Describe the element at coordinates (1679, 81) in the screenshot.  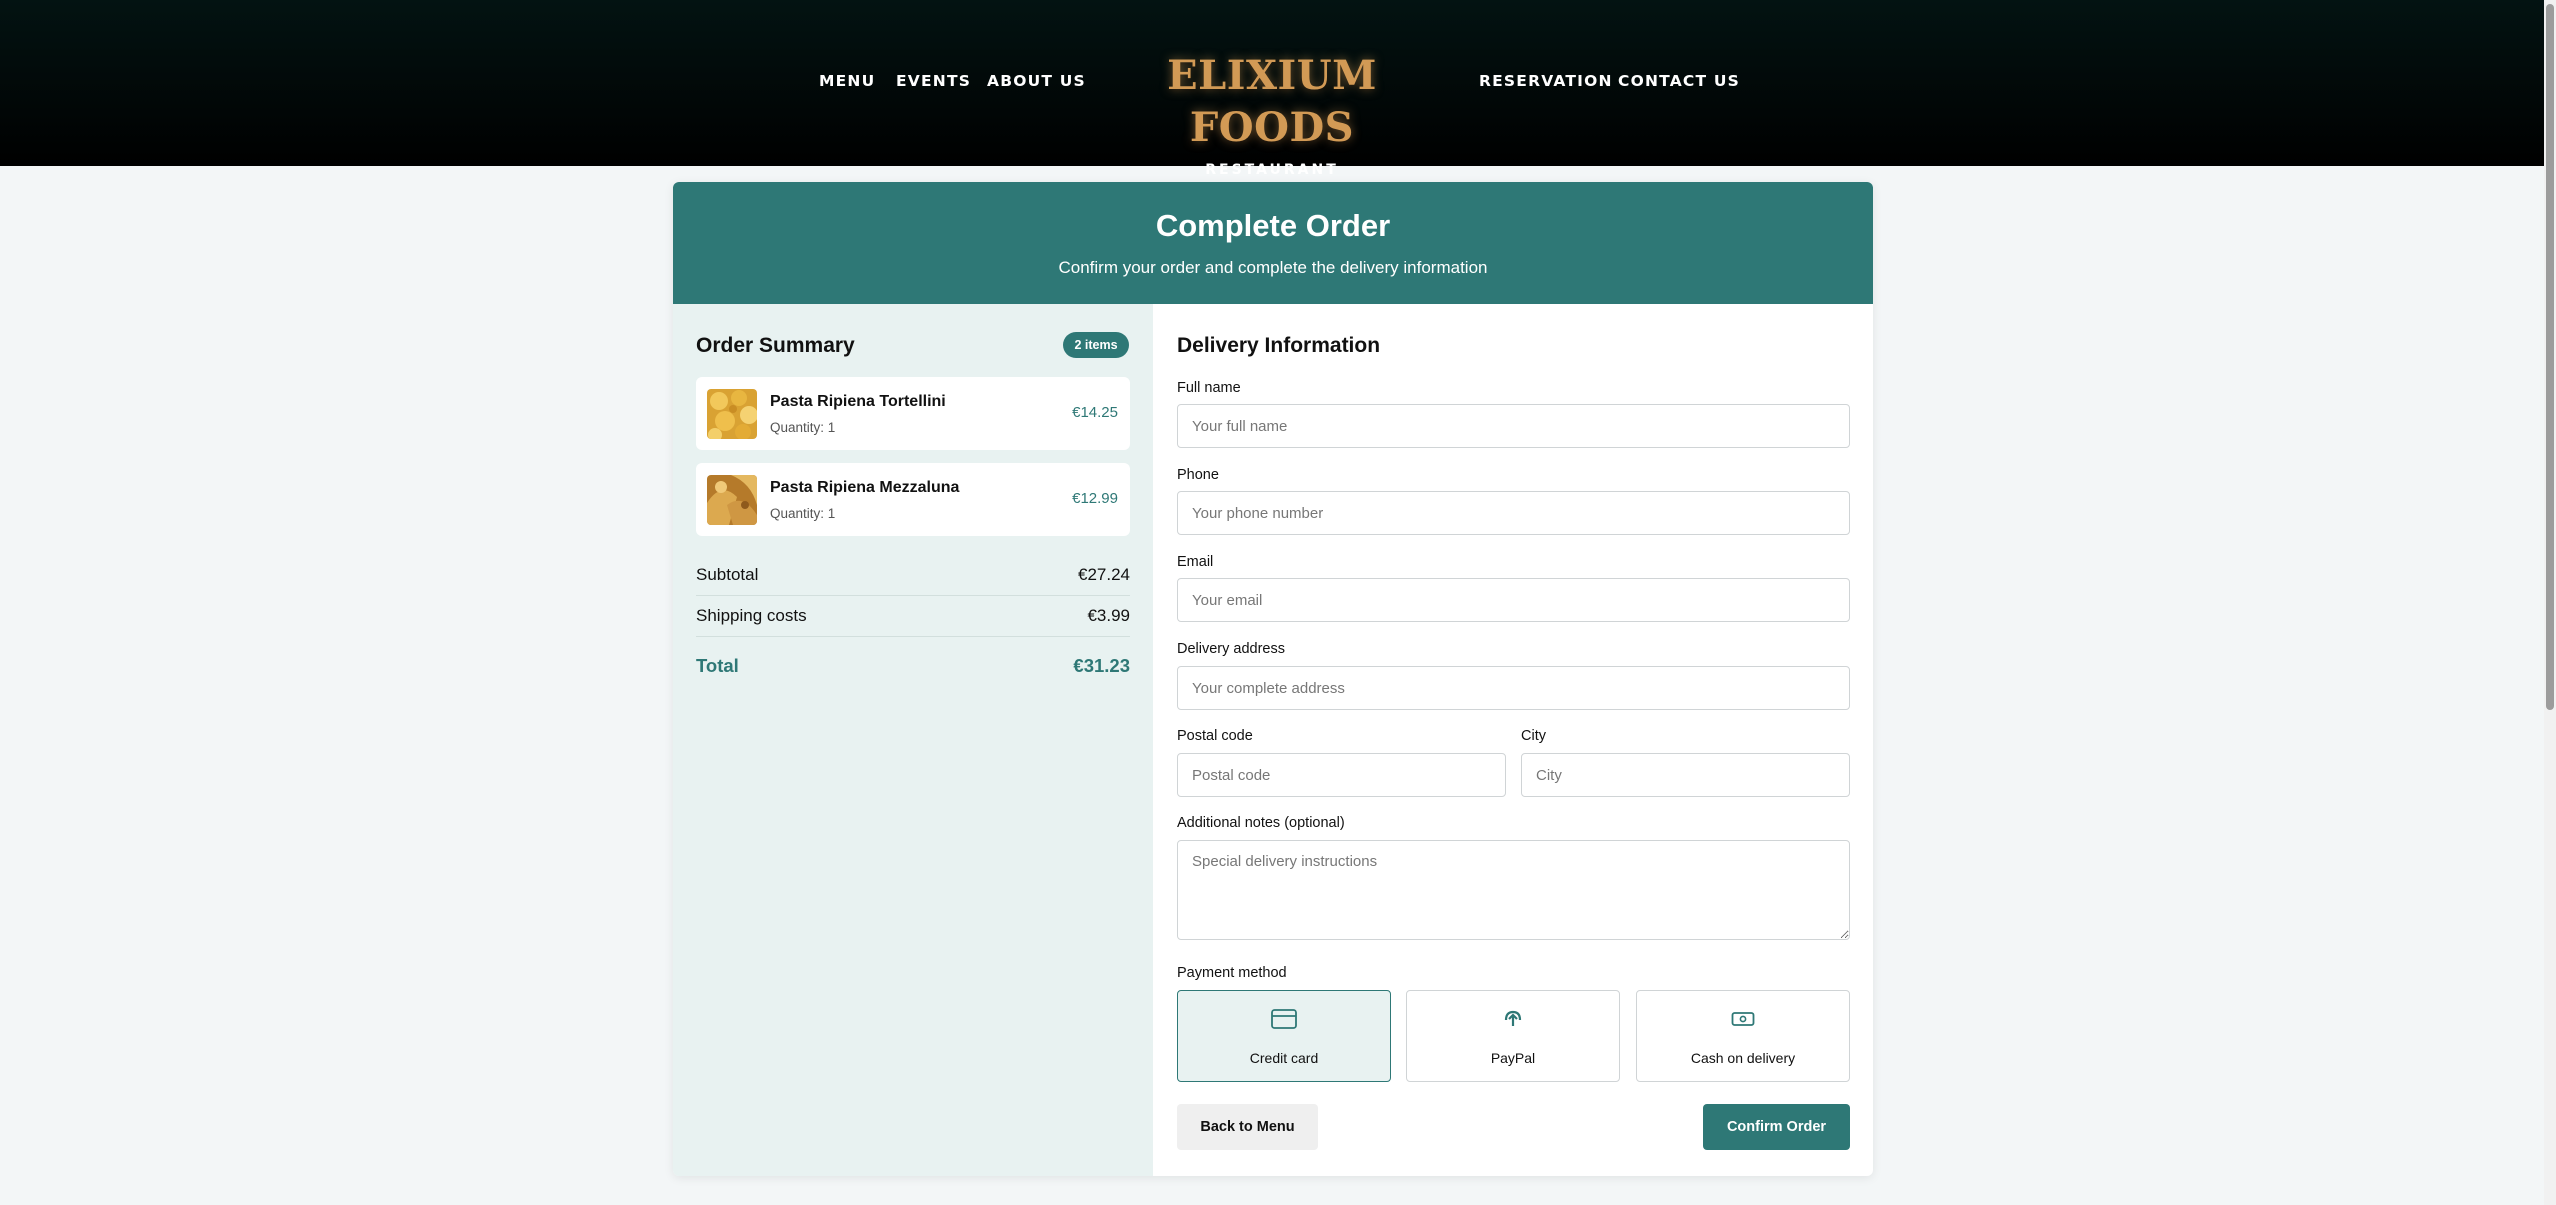
I see `nav-link-contact-us: CONTACT US` at that location.